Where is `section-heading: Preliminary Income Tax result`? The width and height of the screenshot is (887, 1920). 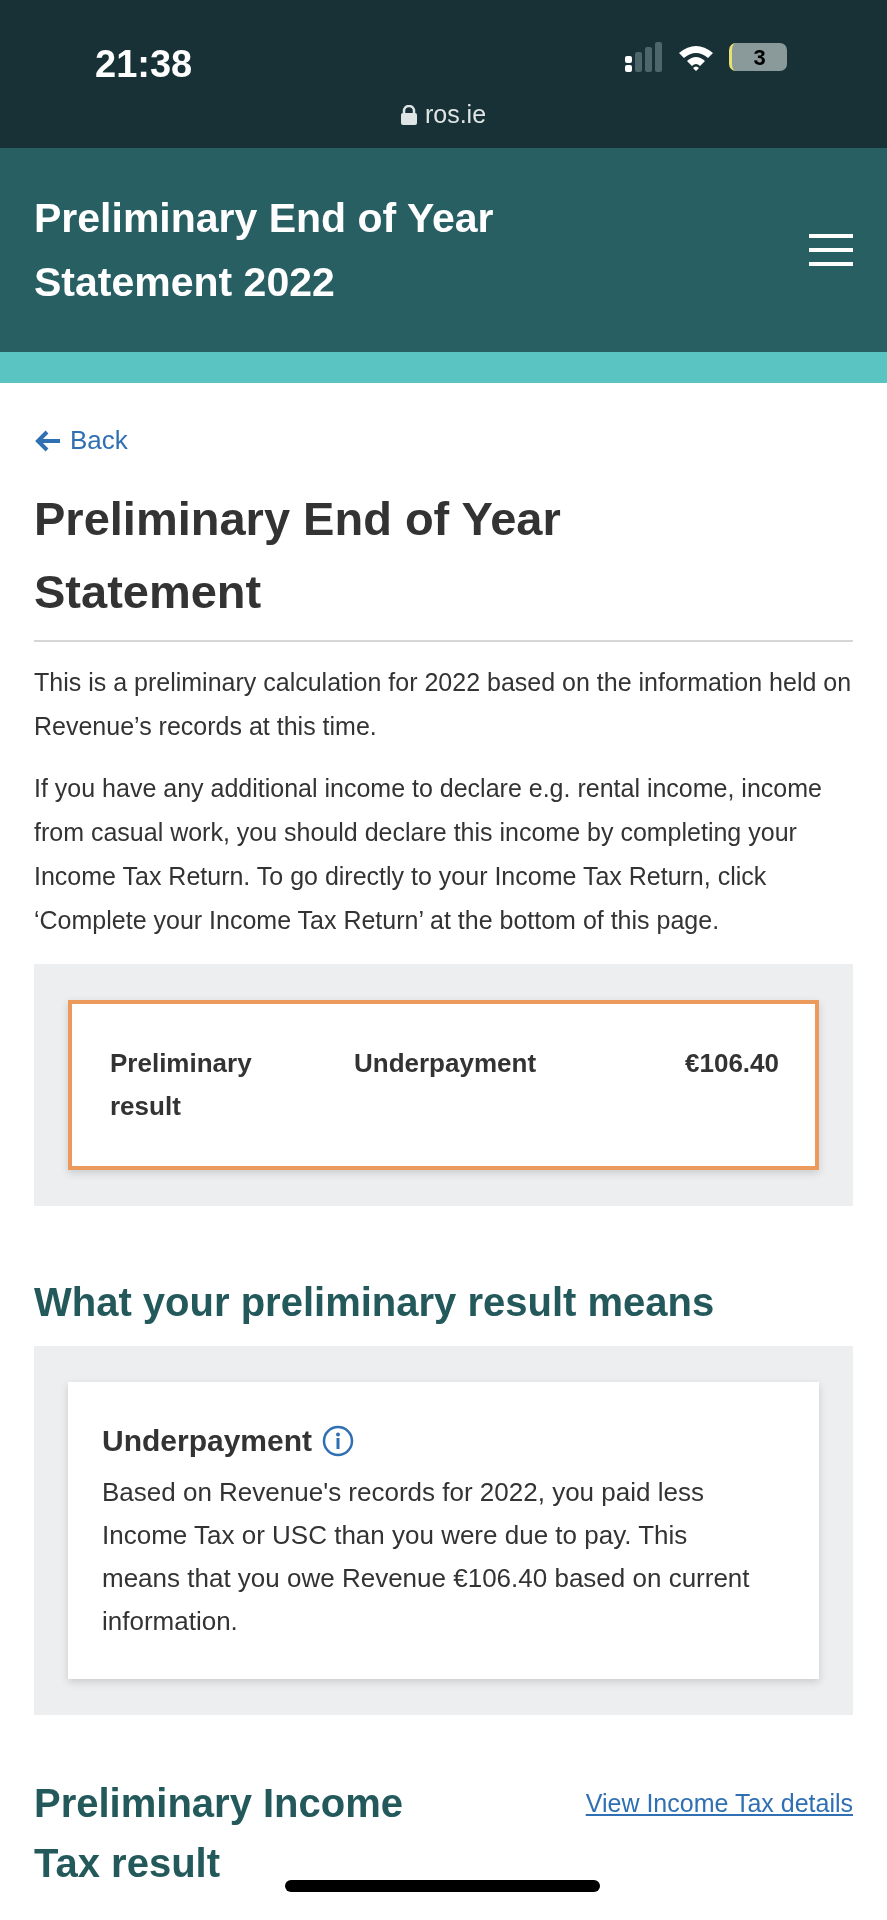 section-heading: Preliminary Income Tax result is located at coordinates (219, 1833).